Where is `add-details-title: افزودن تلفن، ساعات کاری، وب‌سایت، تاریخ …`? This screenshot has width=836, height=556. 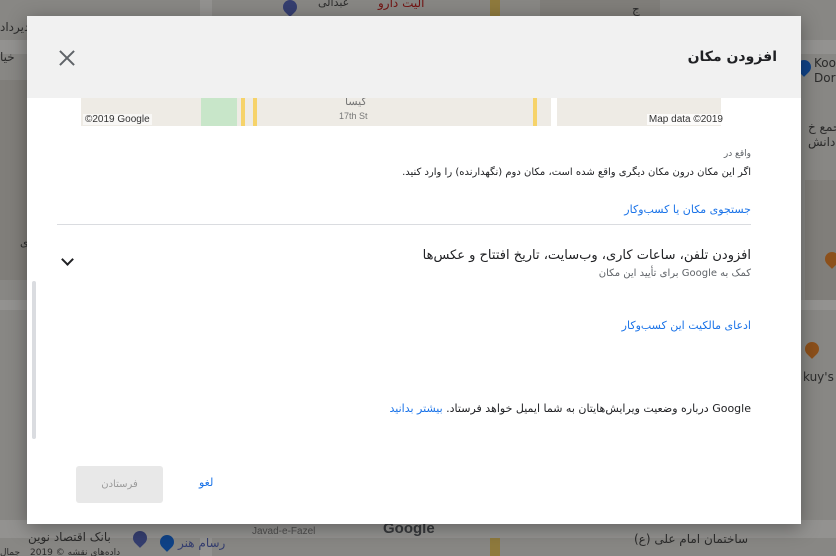 add-details-title: افزودن تلفن، ساعات کاری، وب‌سایت، تاریخ … is located at coordinates (586, 255).